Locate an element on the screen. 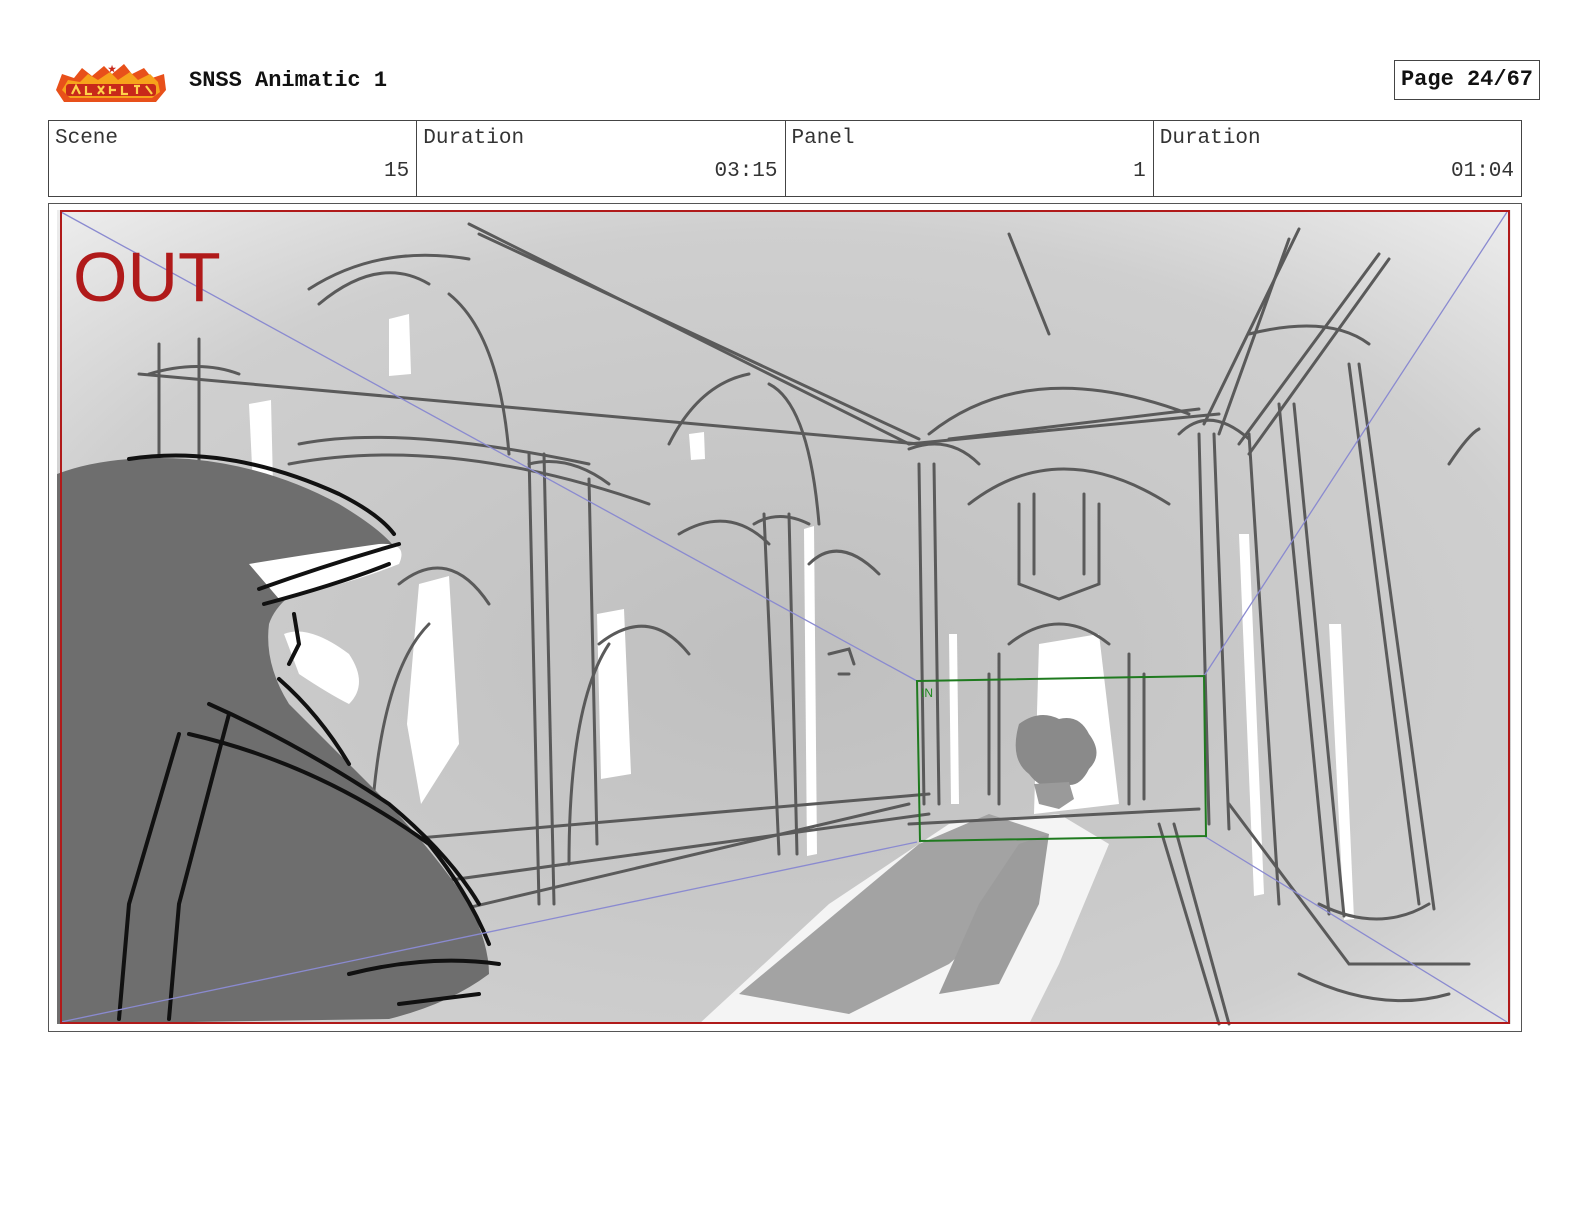 Image resolution: width=1584 pixels, height=1224 pixels. page-header: ★ SNSS Animatic 1 Page 24/67 is located at coordinates (797, 83).